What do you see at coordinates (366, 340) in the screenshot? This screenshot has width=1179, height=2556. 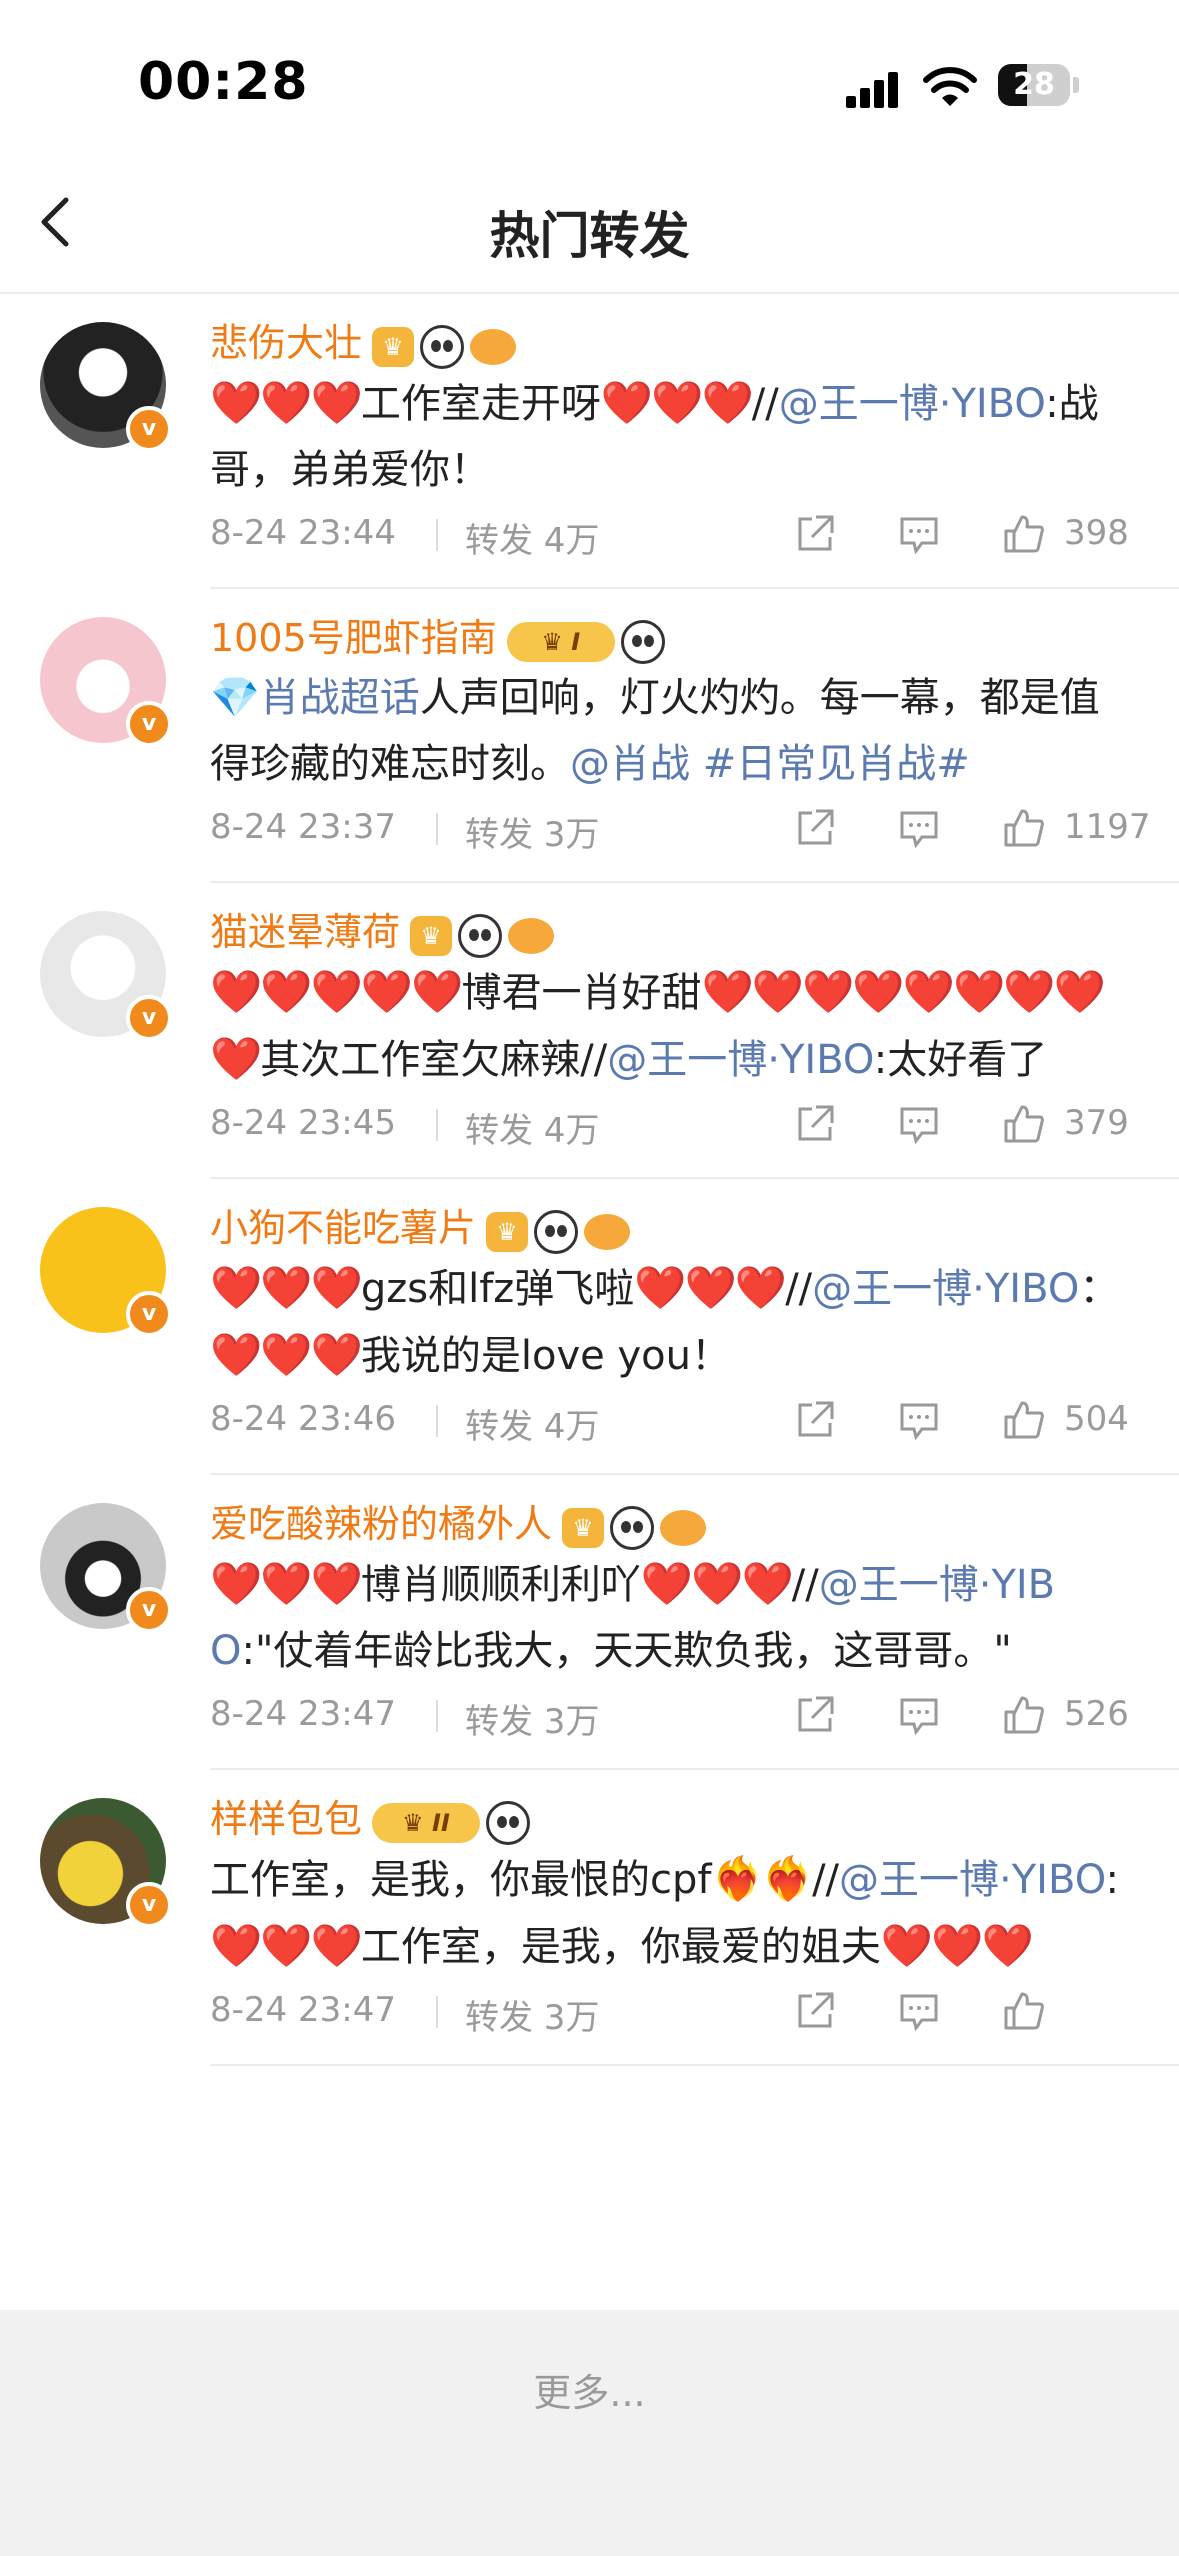 I see `username: 悲伤大壮 ♛` at bounding box center [366, 340].